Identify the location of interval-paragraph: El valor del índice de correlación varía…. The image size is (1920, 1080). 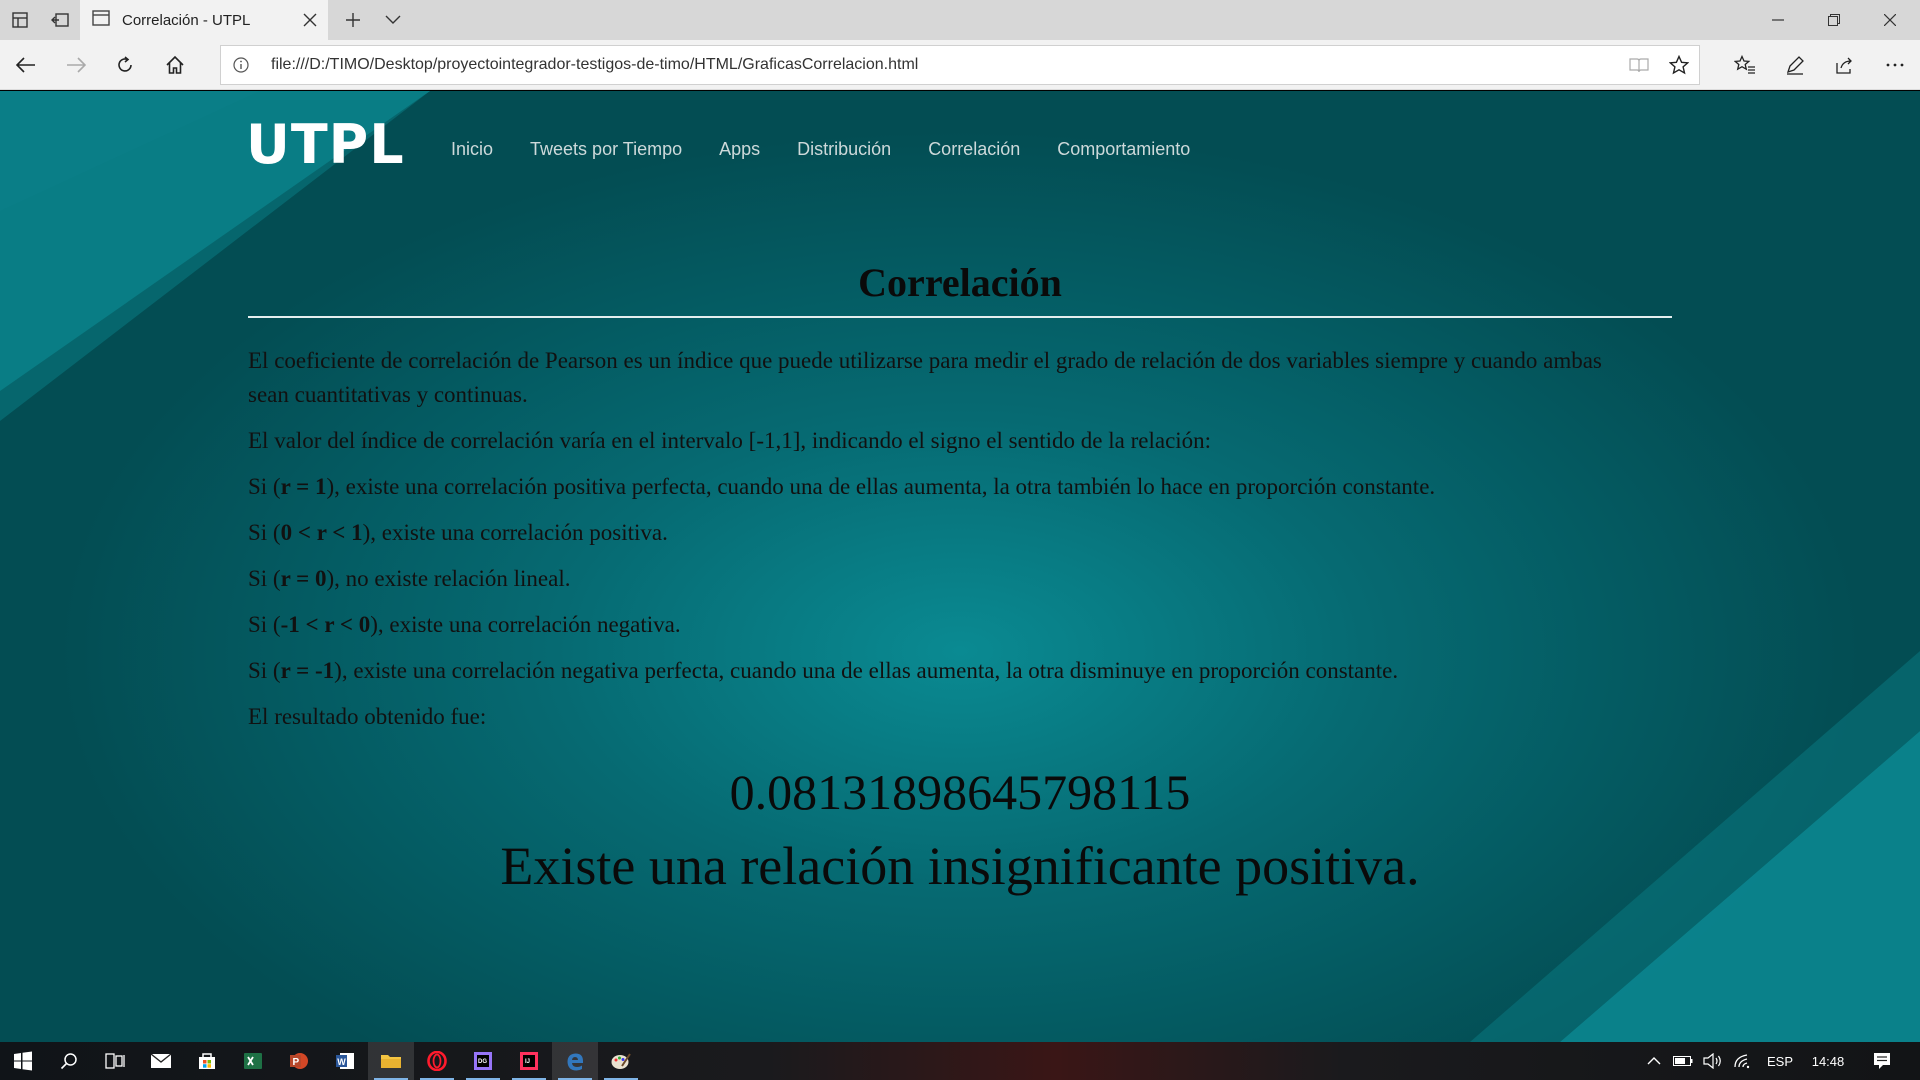
(730, 440).